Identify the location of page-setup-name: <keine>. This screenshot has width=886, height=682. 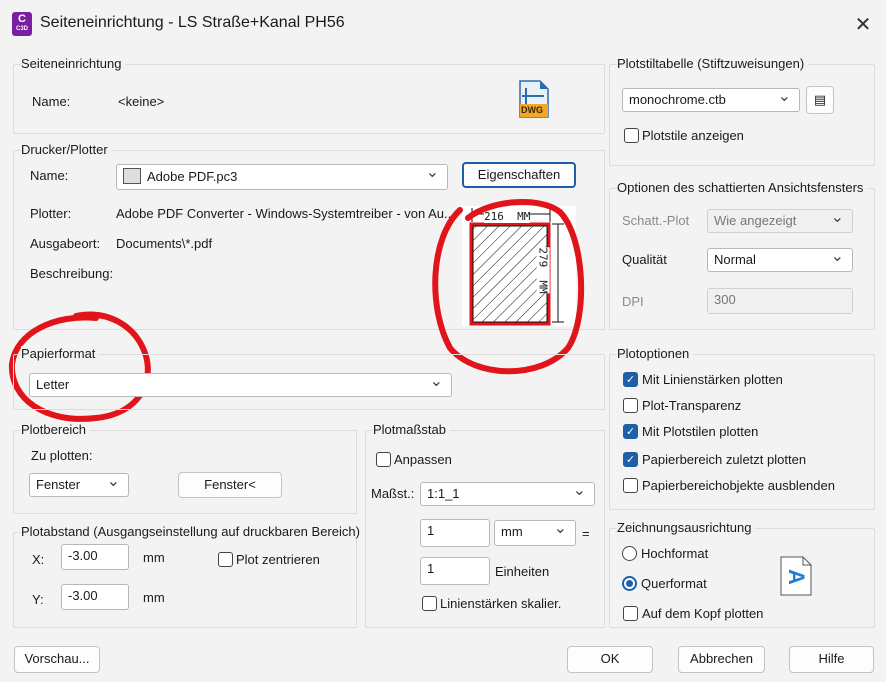
(141, 101).